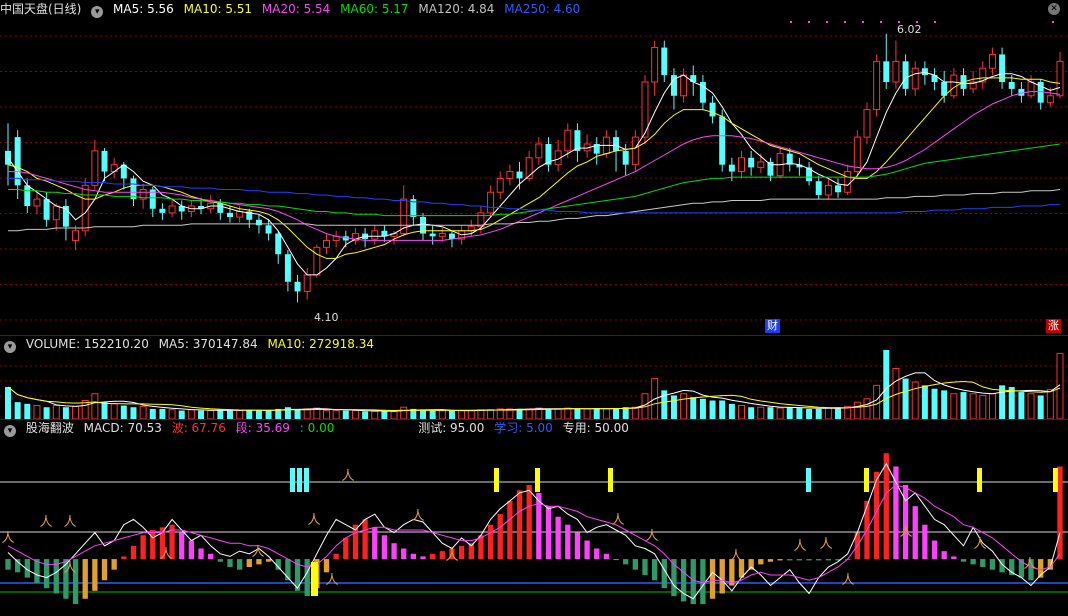 The height and width of the screenshot is (616, 1068). What do you see at coordinates (87, 344) in the screenshot?
I see `volume-title: VOLUME: 152210.20` at bounding box center [87, 344].